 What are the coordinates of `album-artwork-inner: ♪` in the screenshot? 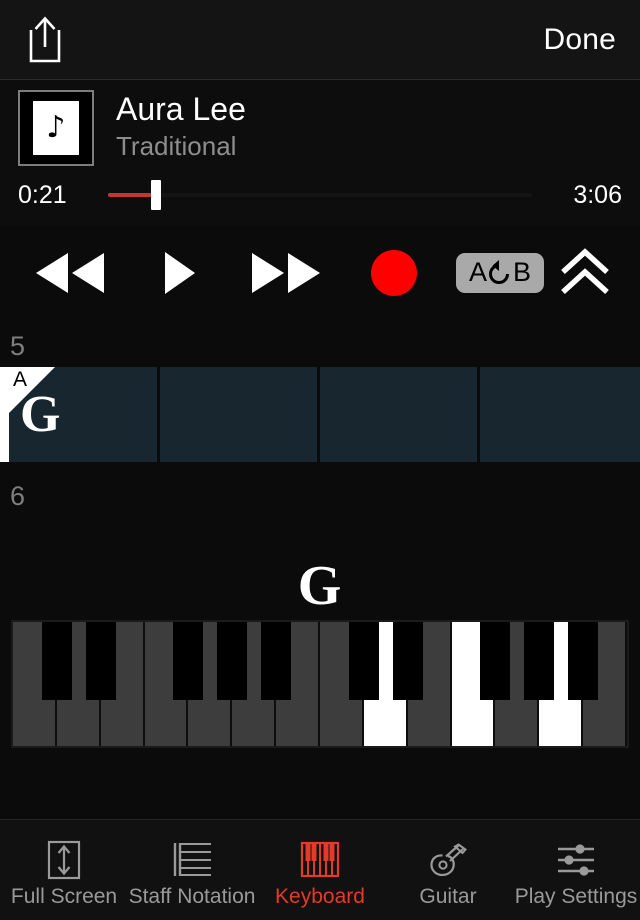 It's located at (56, 128).